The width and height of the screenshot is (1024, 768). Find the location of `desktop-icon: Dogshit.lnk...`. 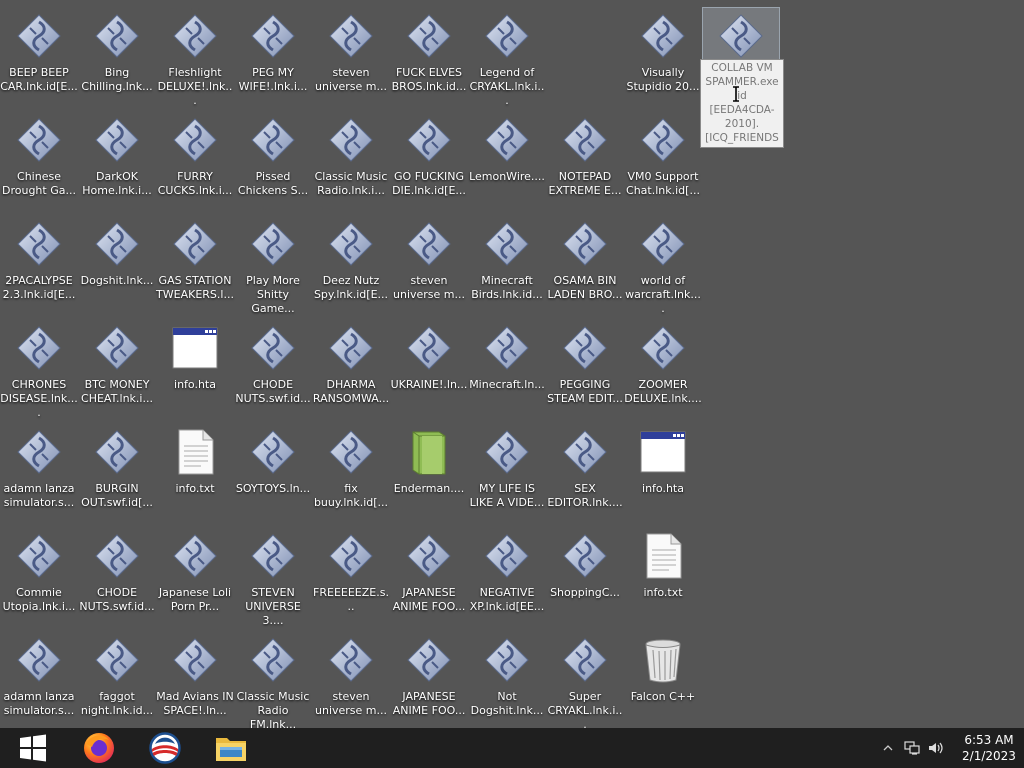

desktop-icon: Dogshit.lnk... is located at coordinates (117, 266).